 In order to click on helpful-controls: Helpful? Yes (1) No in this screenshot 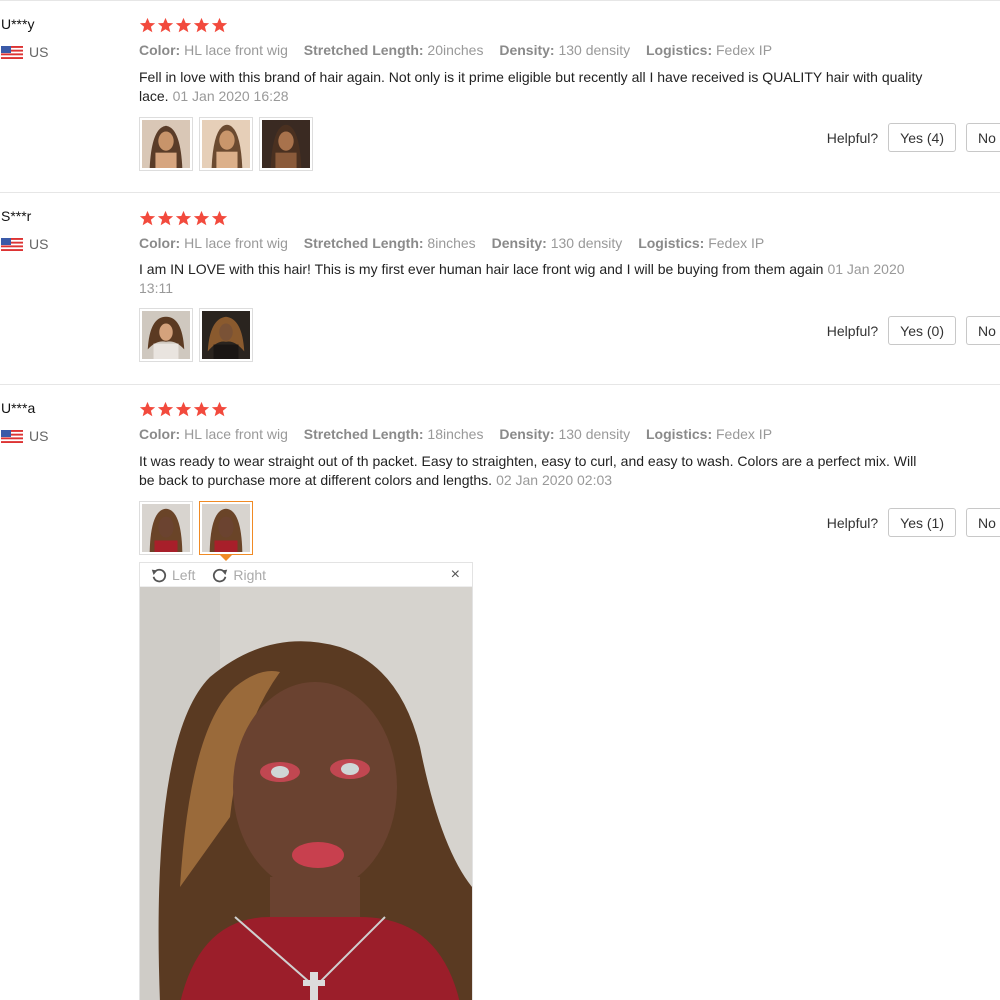, I will do `click(913, 522)`.